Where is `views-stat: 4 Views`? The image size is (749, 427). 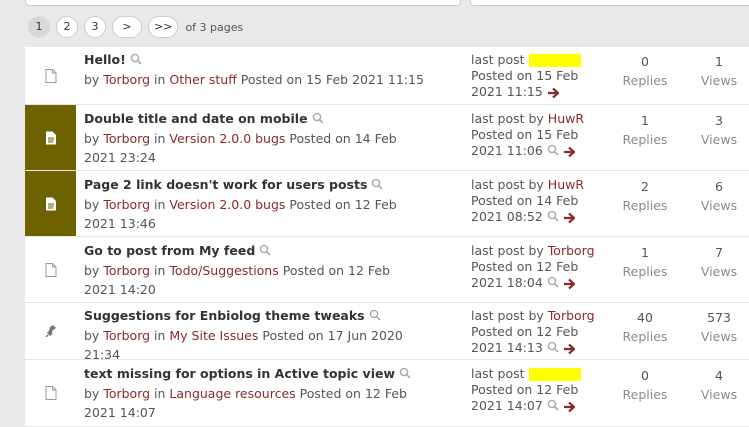
views-stat: 4 Views is located at coordinates (716, 385).